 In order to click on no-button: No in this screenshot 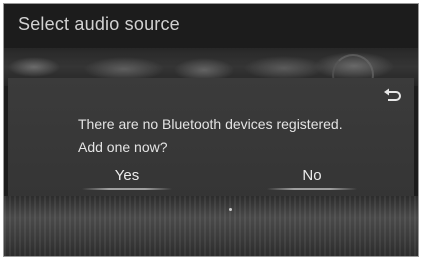, I will do `click(312, 177)`.